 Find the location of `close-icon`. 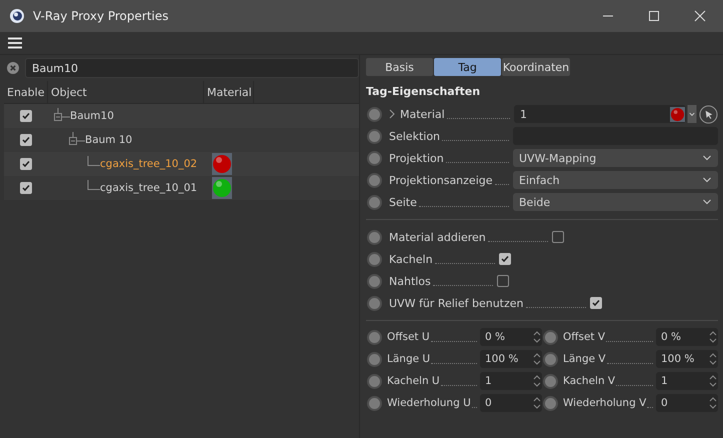

close-icon is located at coordinates (700, 16).